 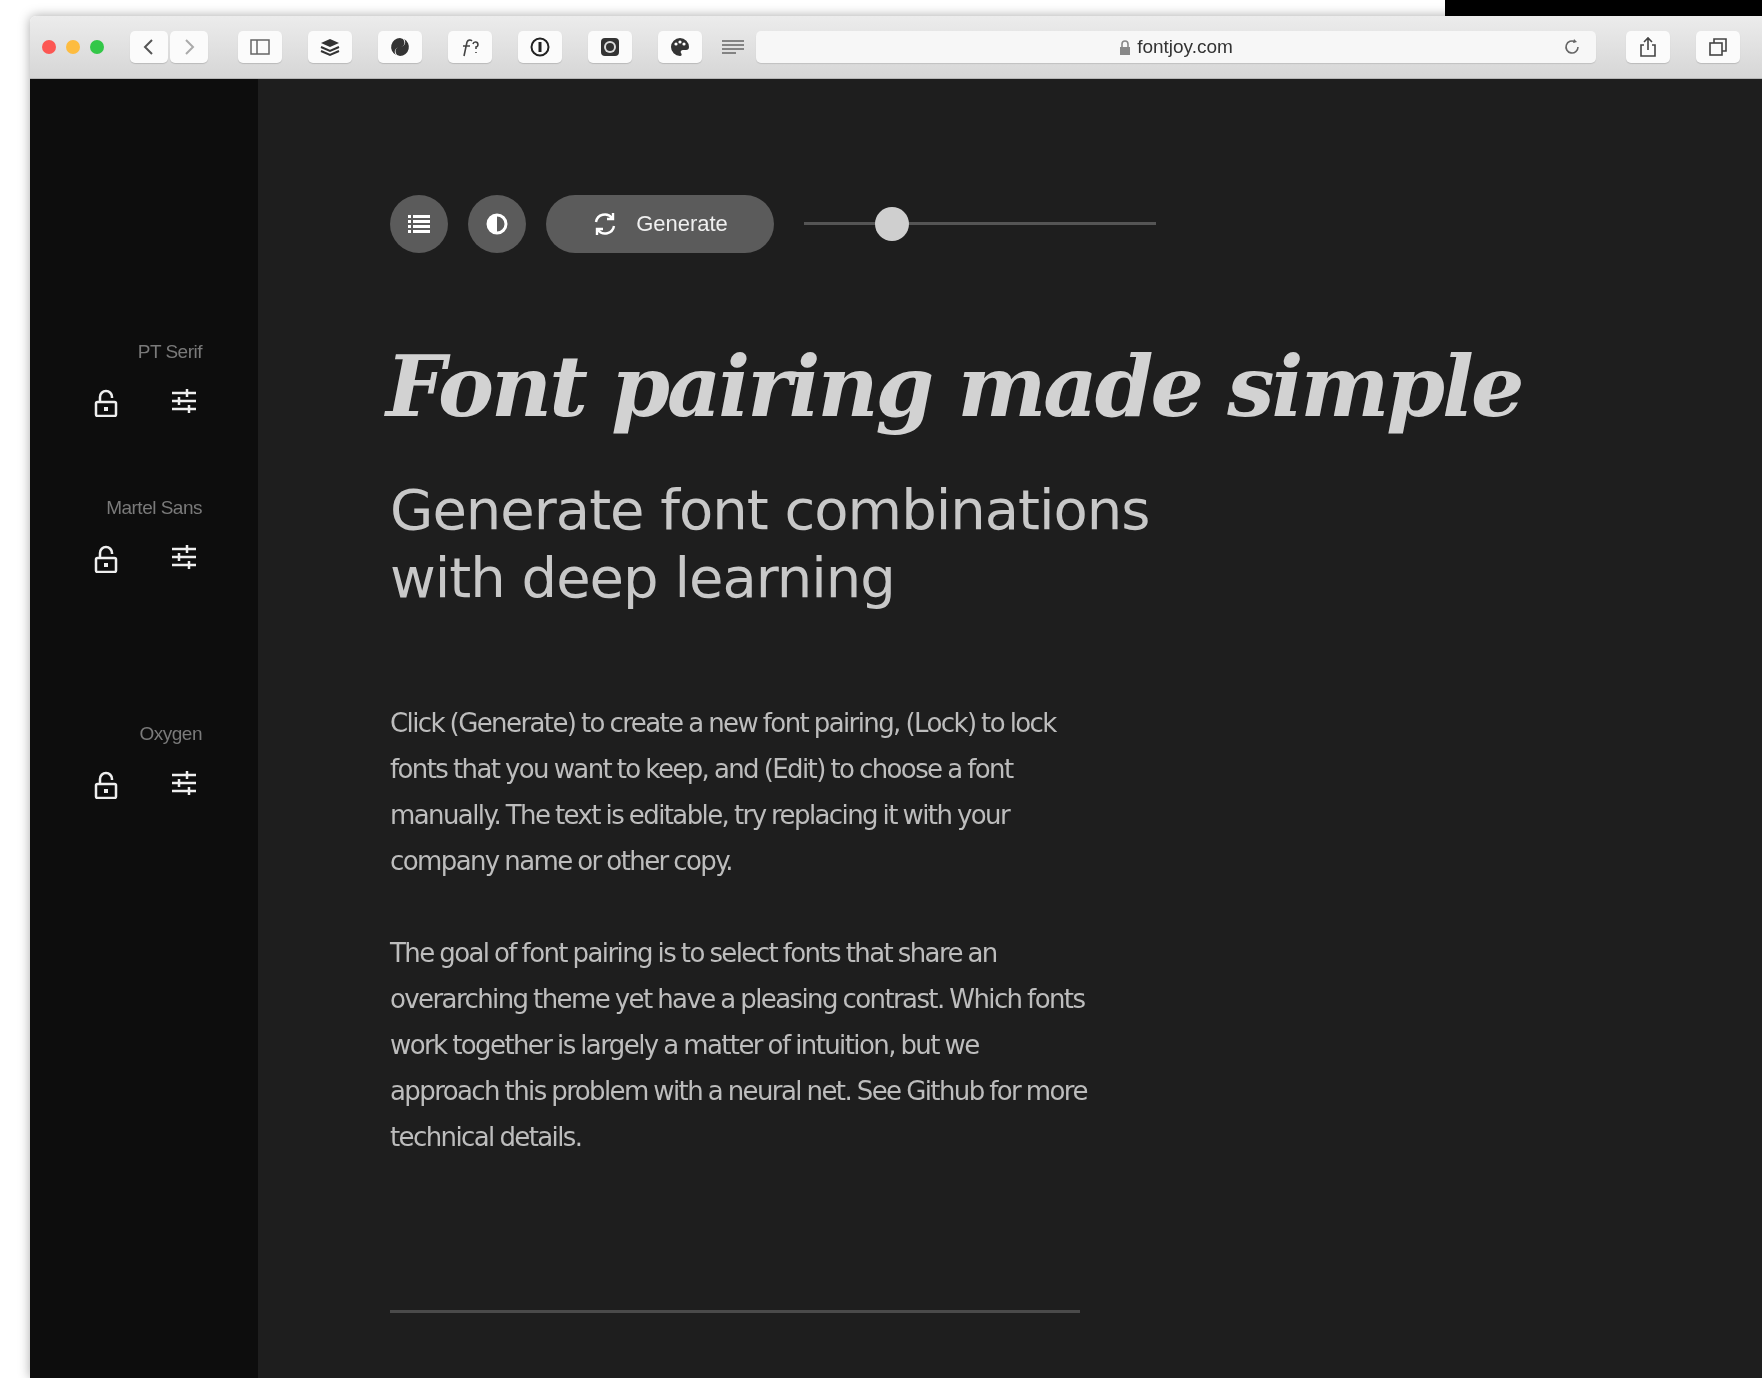 I want to click on layers-button, so click(x=330, y=47).